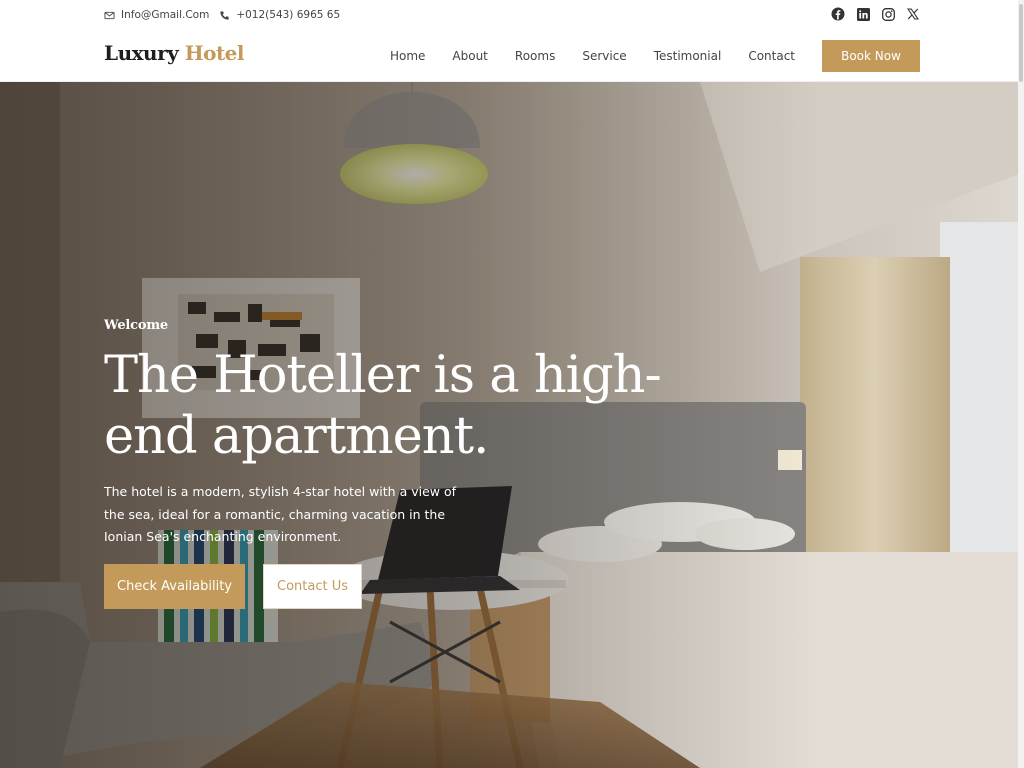 The image size is (1024, 768). I want to click on scrollbar-thumb, so click(1021, 43).